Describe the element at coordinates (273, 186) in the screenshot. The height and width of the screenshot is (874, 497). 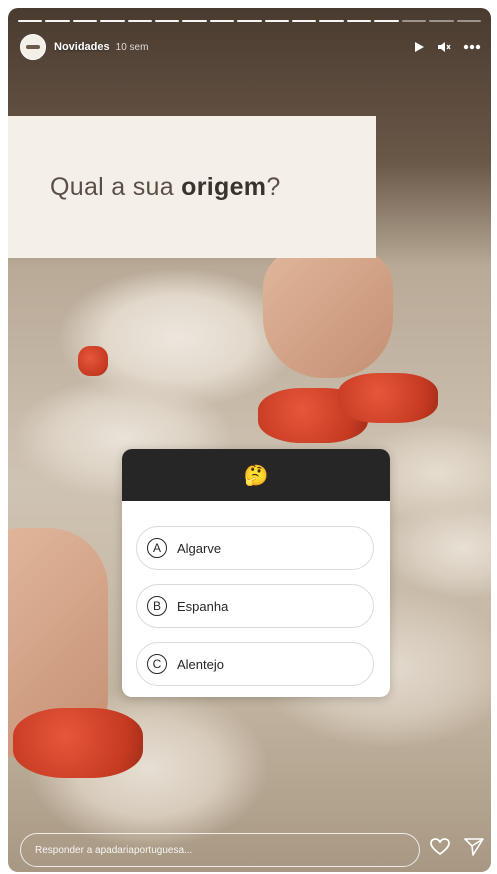
I see `question-suffix: ?` at that location.